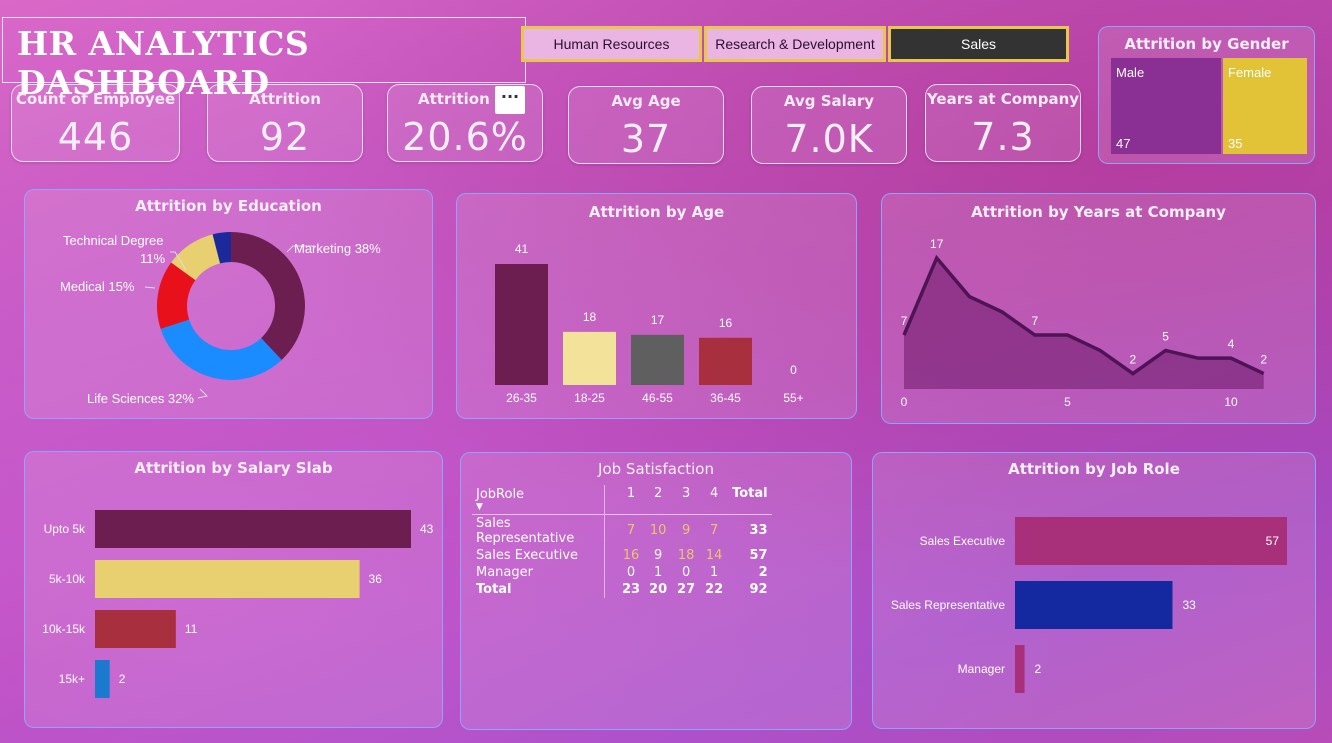  I want to click on cell: 10, so click(658, 530).